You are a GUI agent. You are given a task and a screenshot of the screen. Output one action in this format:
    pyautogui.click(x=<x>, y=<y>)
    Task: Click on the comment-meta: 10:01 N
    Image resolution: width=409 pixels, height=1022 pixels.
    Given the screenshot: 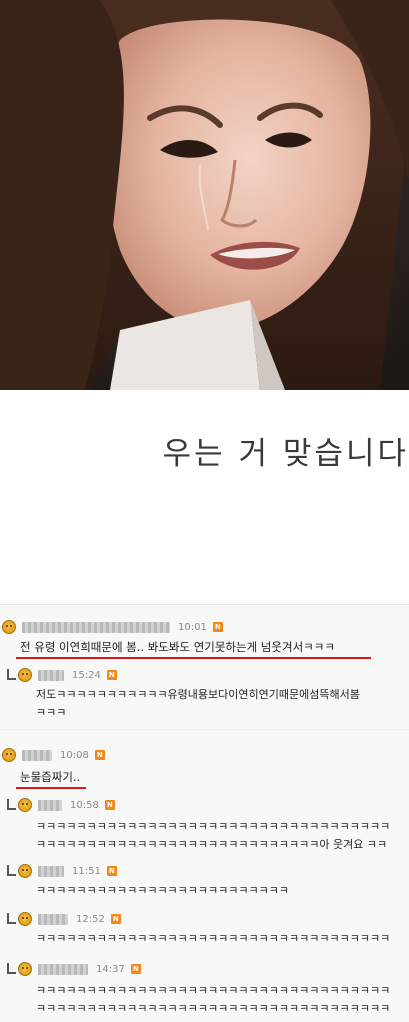 What is the action you would take?
    pyautogui.click(x=112, y=627)
    